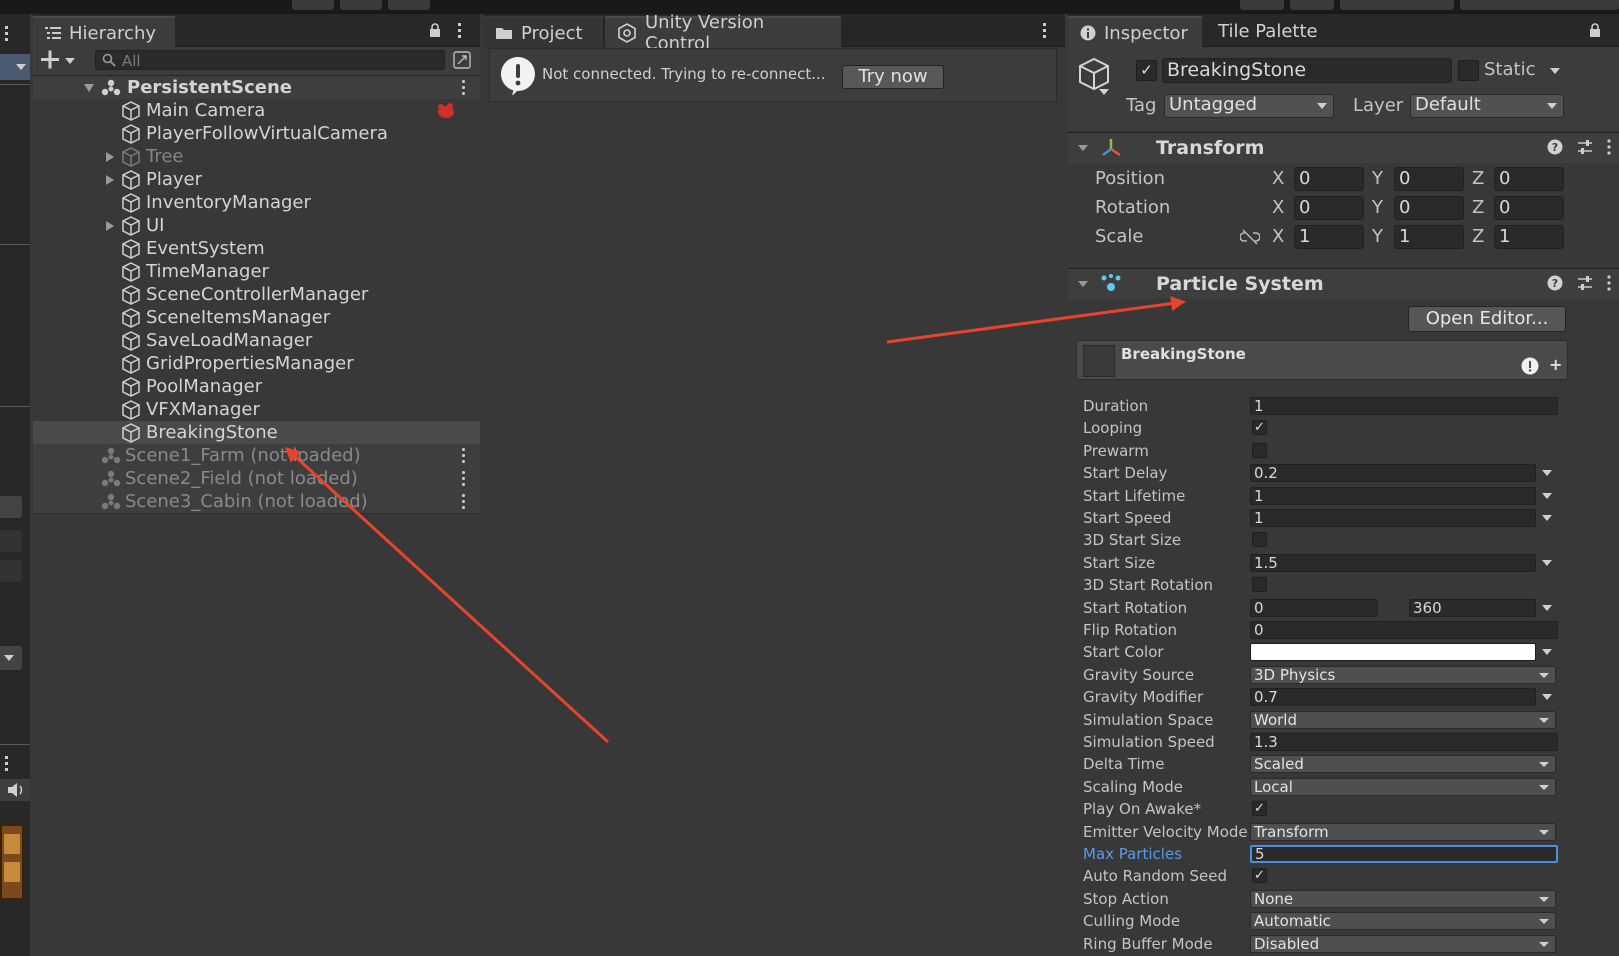  What do you see at coordinates (1404, 406) in the screenshot?
I see `duration-field: 1` at bounding box center [1404, 406].